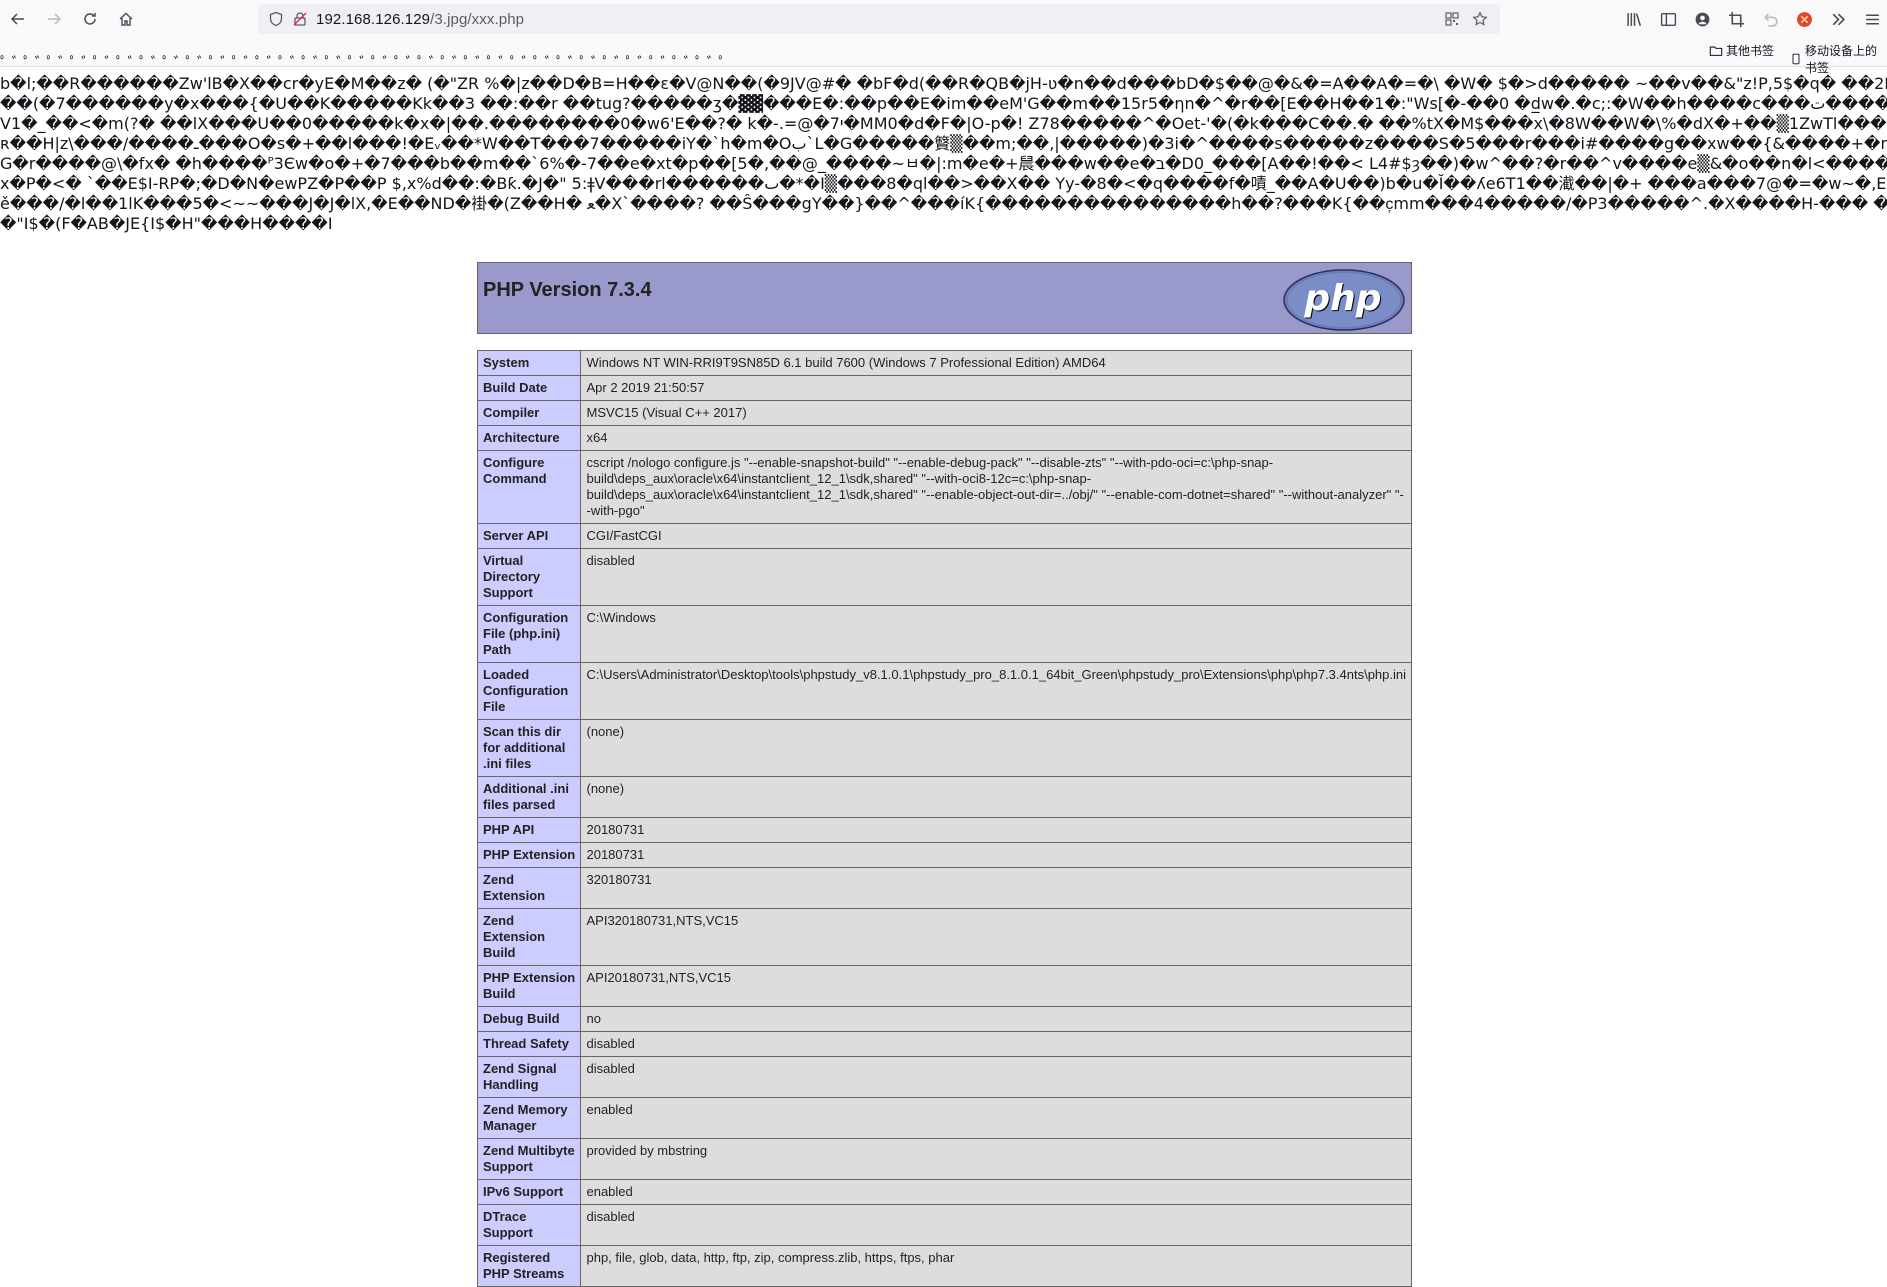  I want to click on row-key: Virtual Directory Support, so click(529, 577).